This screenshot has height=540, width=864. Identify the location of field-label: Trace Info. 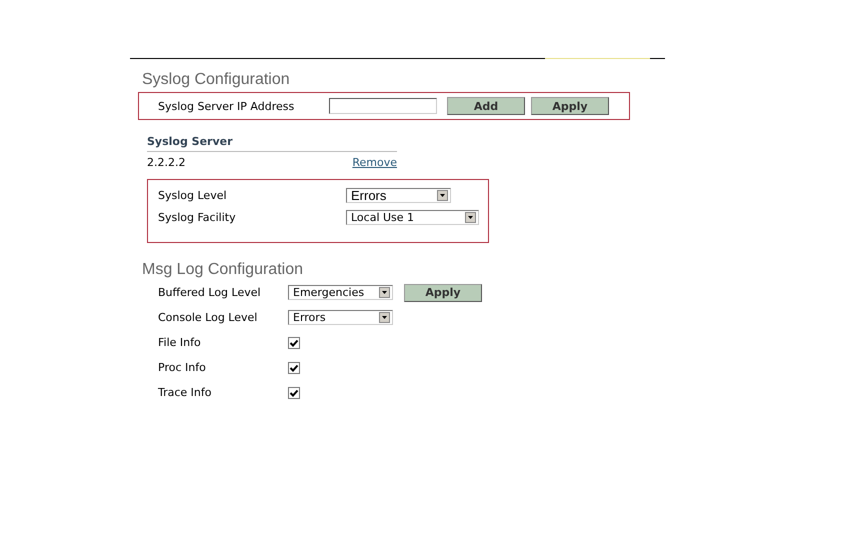
(185, 392).